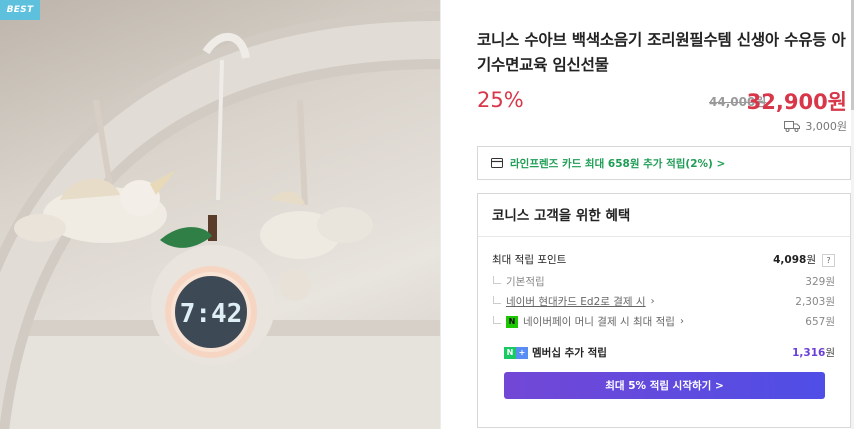 The width and height of the screenshot is (854, 429). I want to click on best-badge: BEST, so click(20, 10).